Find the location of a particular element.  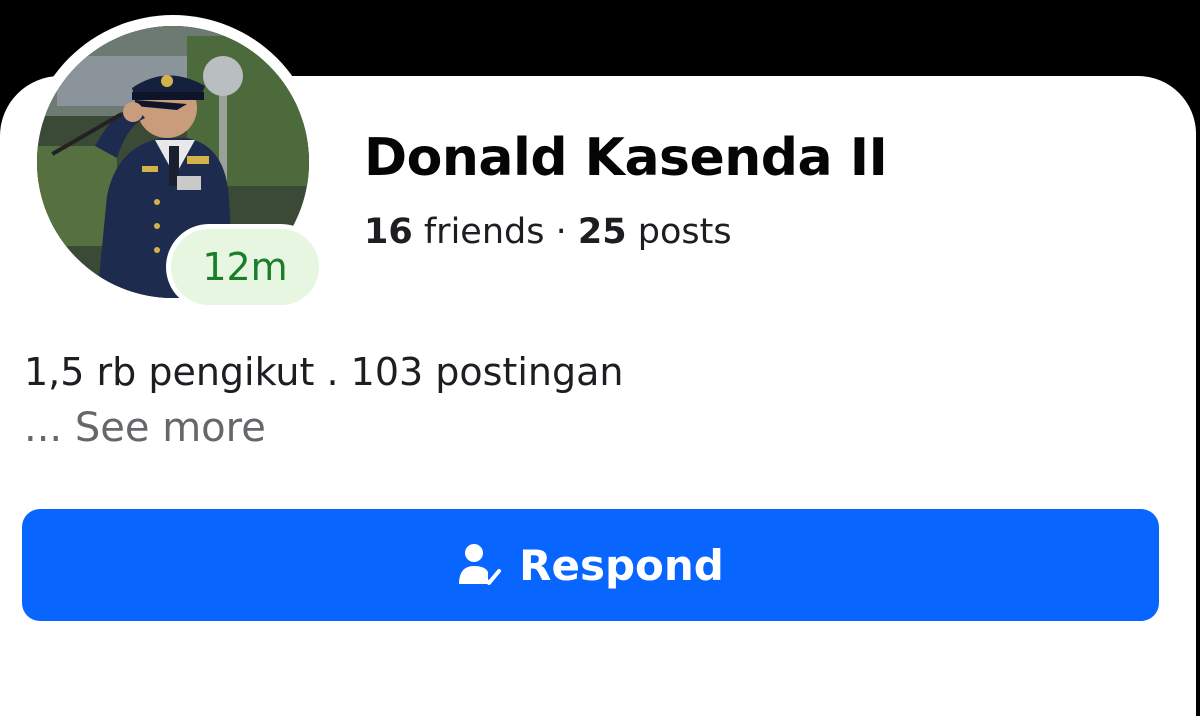

person-check-icon is located at coordinates (480, 565).